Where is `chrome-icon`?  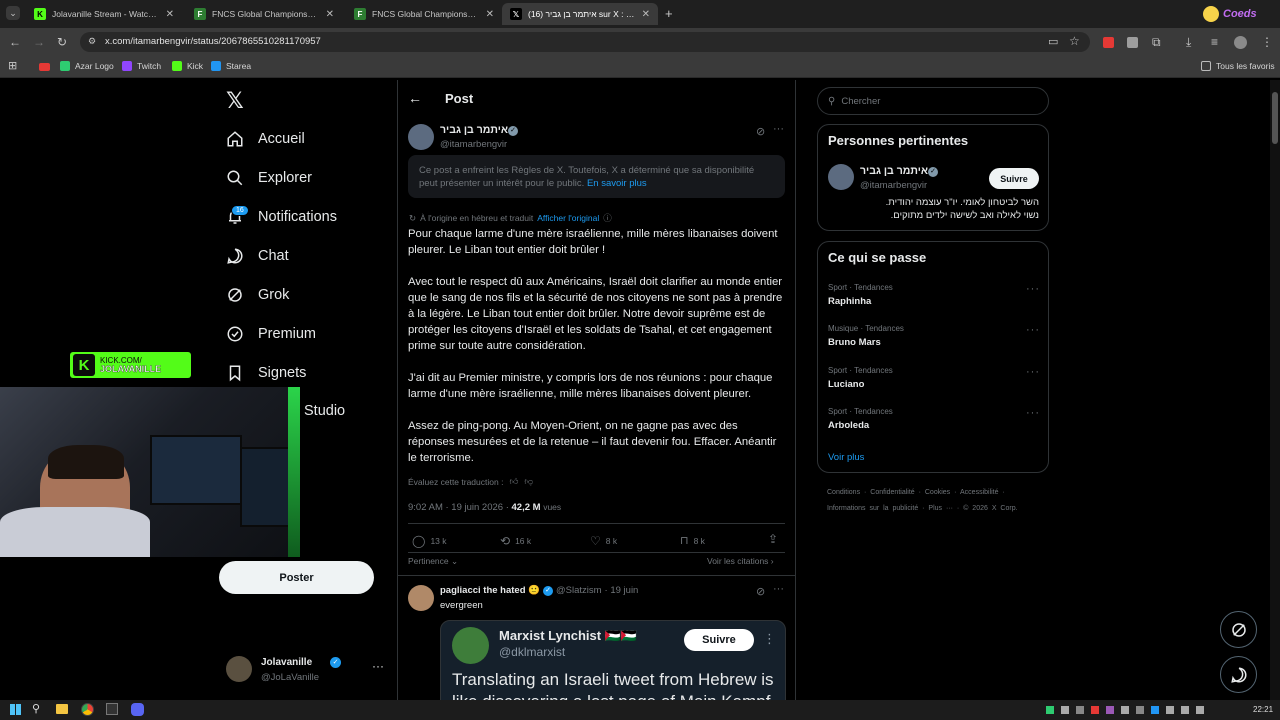 chrome-icon is located at coordinates (87, 709).